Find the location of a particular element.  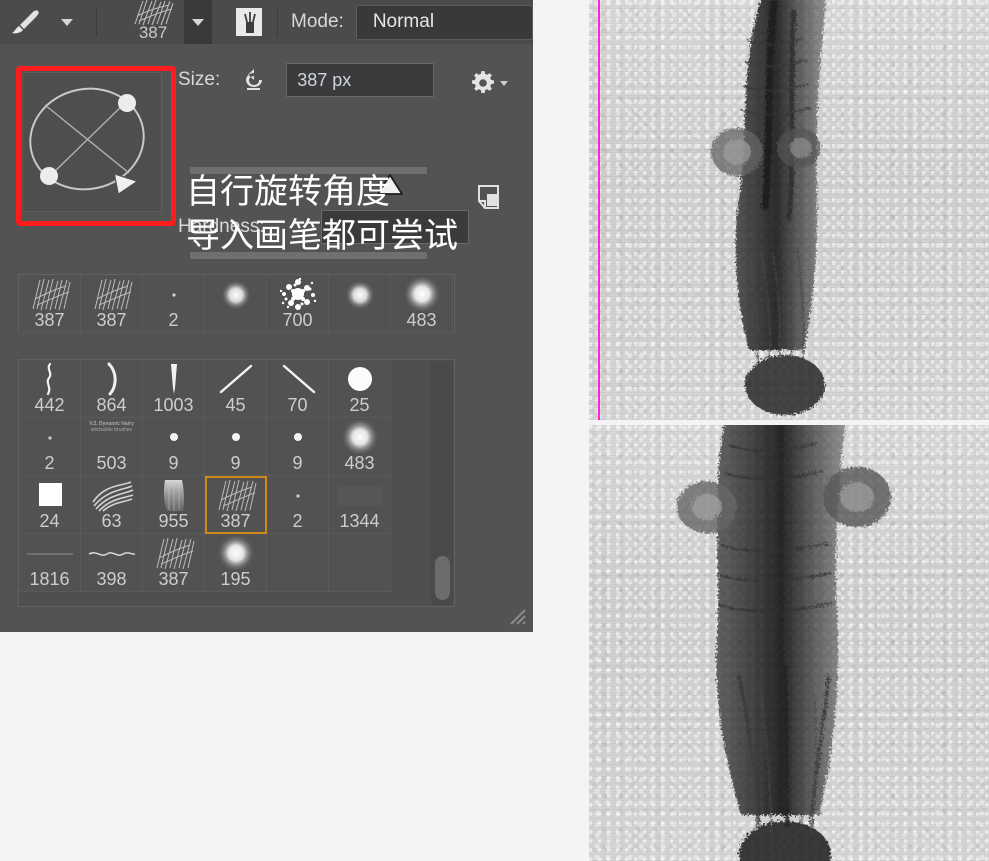

brush-list-scrollbar is located at coordinates (442, 483).